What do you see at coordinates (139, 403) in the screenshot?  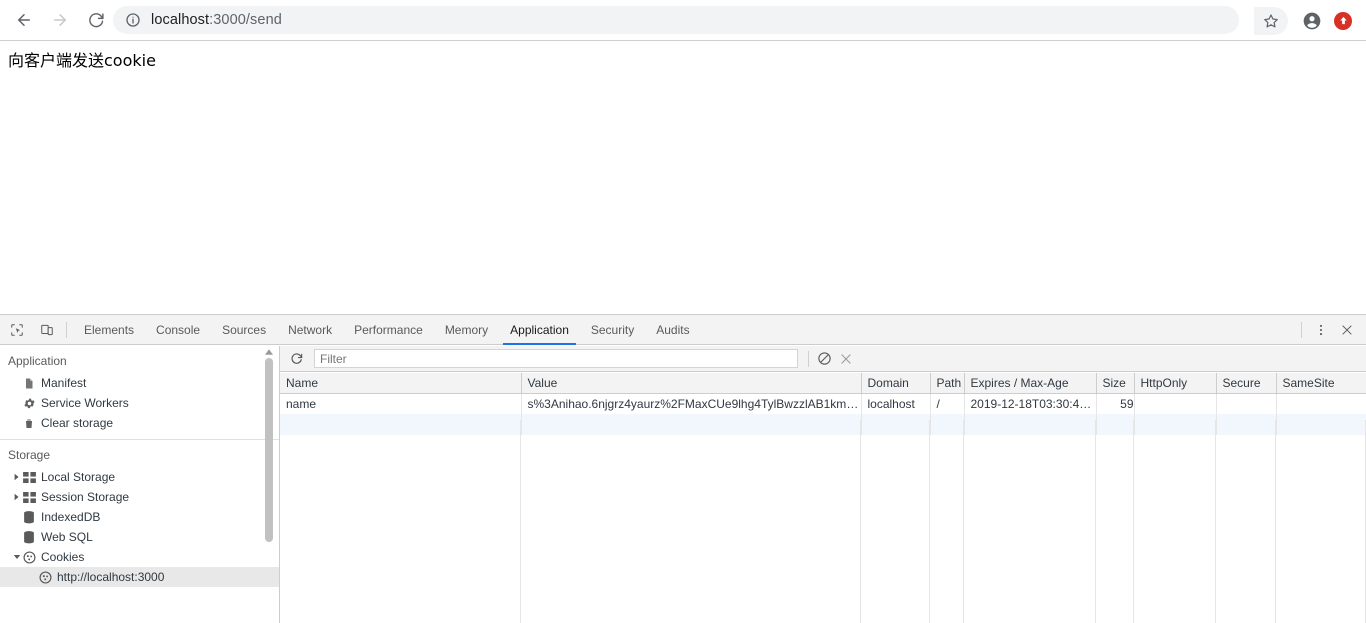 I see `sidebar-item-service-workers: Service Workers` at bounding box center [139, 403].